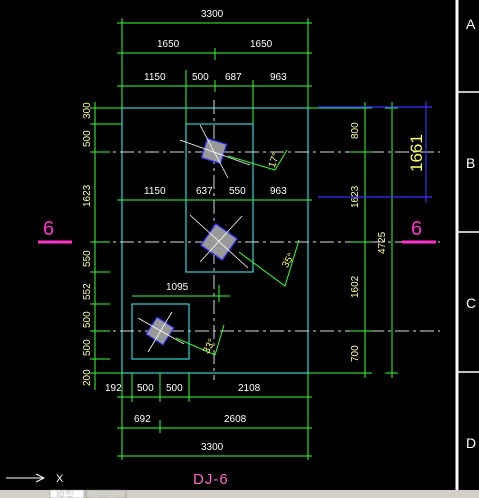 The height and width of the screenshot is (498, 479). I want to click on dim-right-1: 800, so click(355, 130).